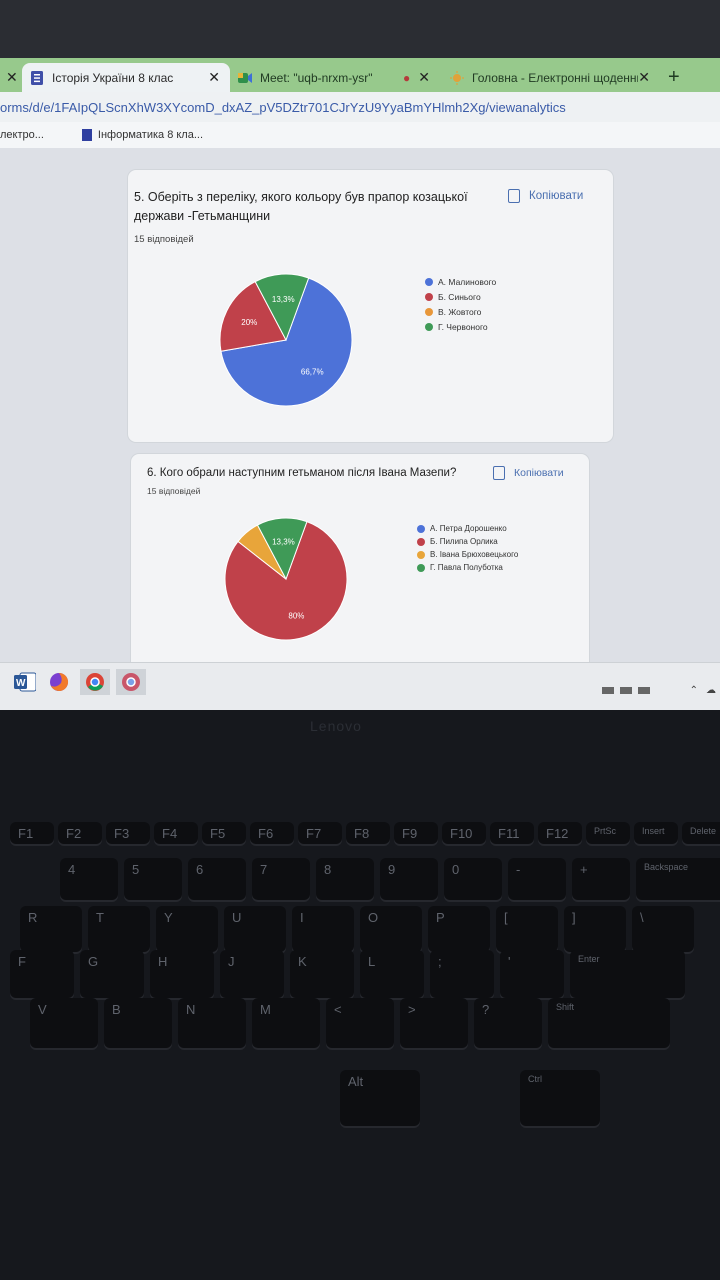  Describe the element at coordinates (360, 1023) in the screenshot. I see `key: <` at that location.